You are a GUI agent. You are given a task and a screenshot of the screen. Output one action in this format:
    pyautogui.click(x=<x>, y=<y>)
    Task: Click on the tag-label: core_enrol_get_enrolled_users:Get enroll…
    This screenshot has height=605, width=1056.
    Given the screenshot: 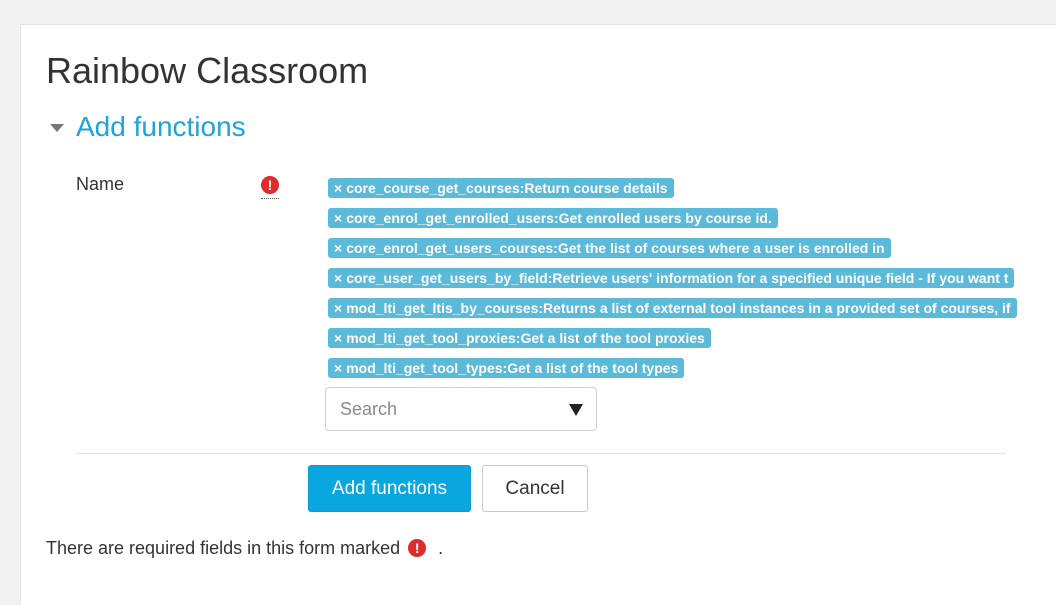 What is the action you would take?
    pyautogui.click(x=559, y=218)
    